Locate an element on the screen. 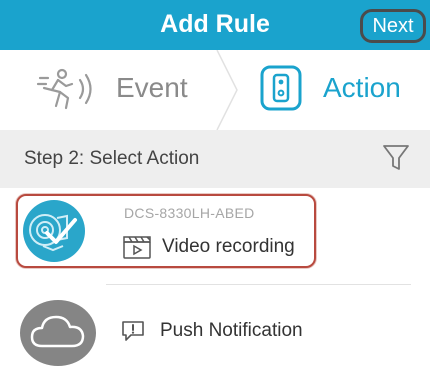 The height and width of the screenshot is (367, 430). app-header: Add Rule Next is located at coordinates (215, 25).